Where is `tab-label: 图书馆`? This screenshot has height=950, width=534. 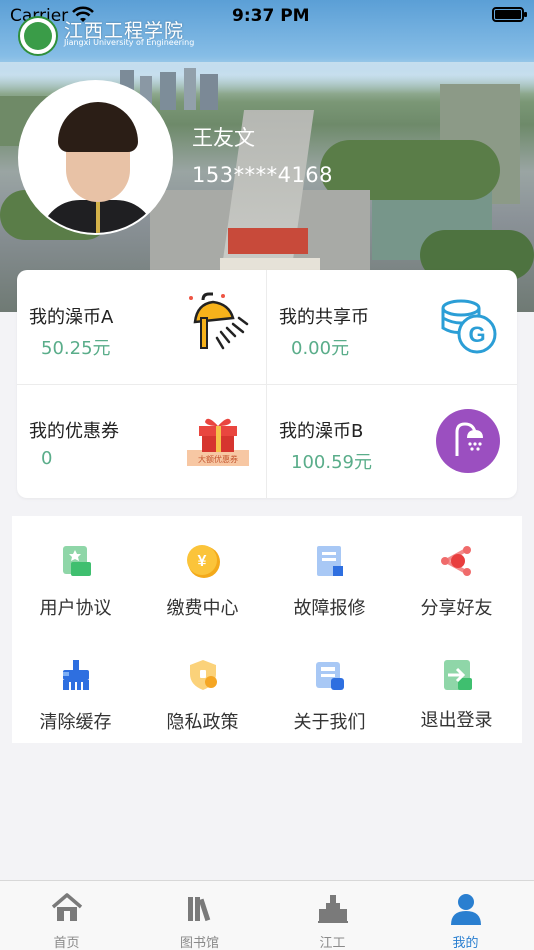 tab-label: 图书馆 is located at coordinates (199, 943).